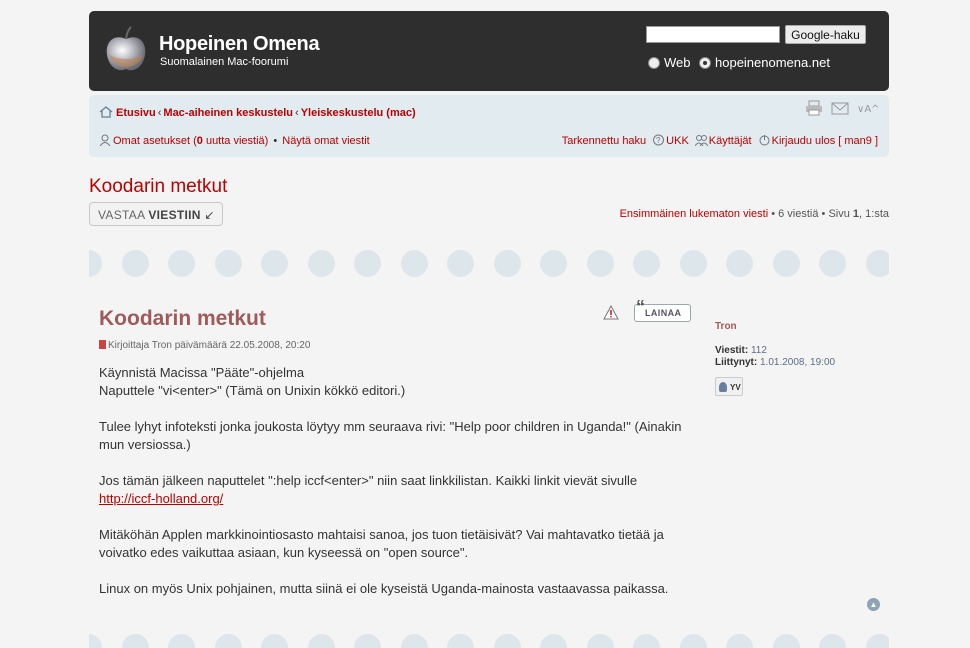 The image size is (970, 648). I want to click on print-icon, so click(814, 108).